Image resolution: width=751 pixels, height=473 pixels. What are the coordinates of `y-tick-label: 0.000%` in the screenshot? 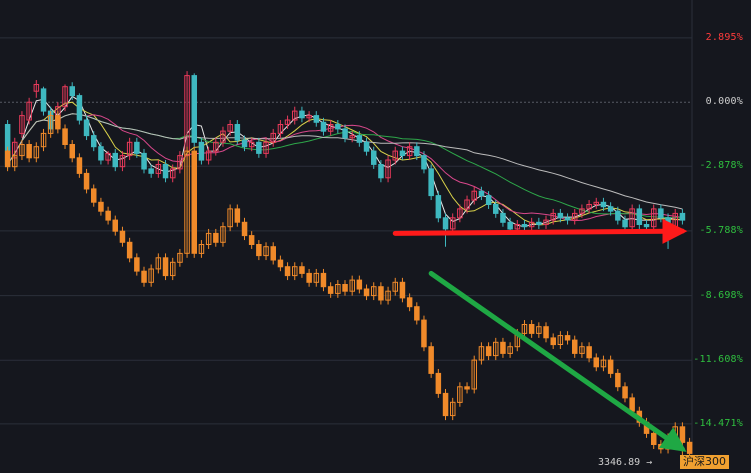 It's located at (724, 102).